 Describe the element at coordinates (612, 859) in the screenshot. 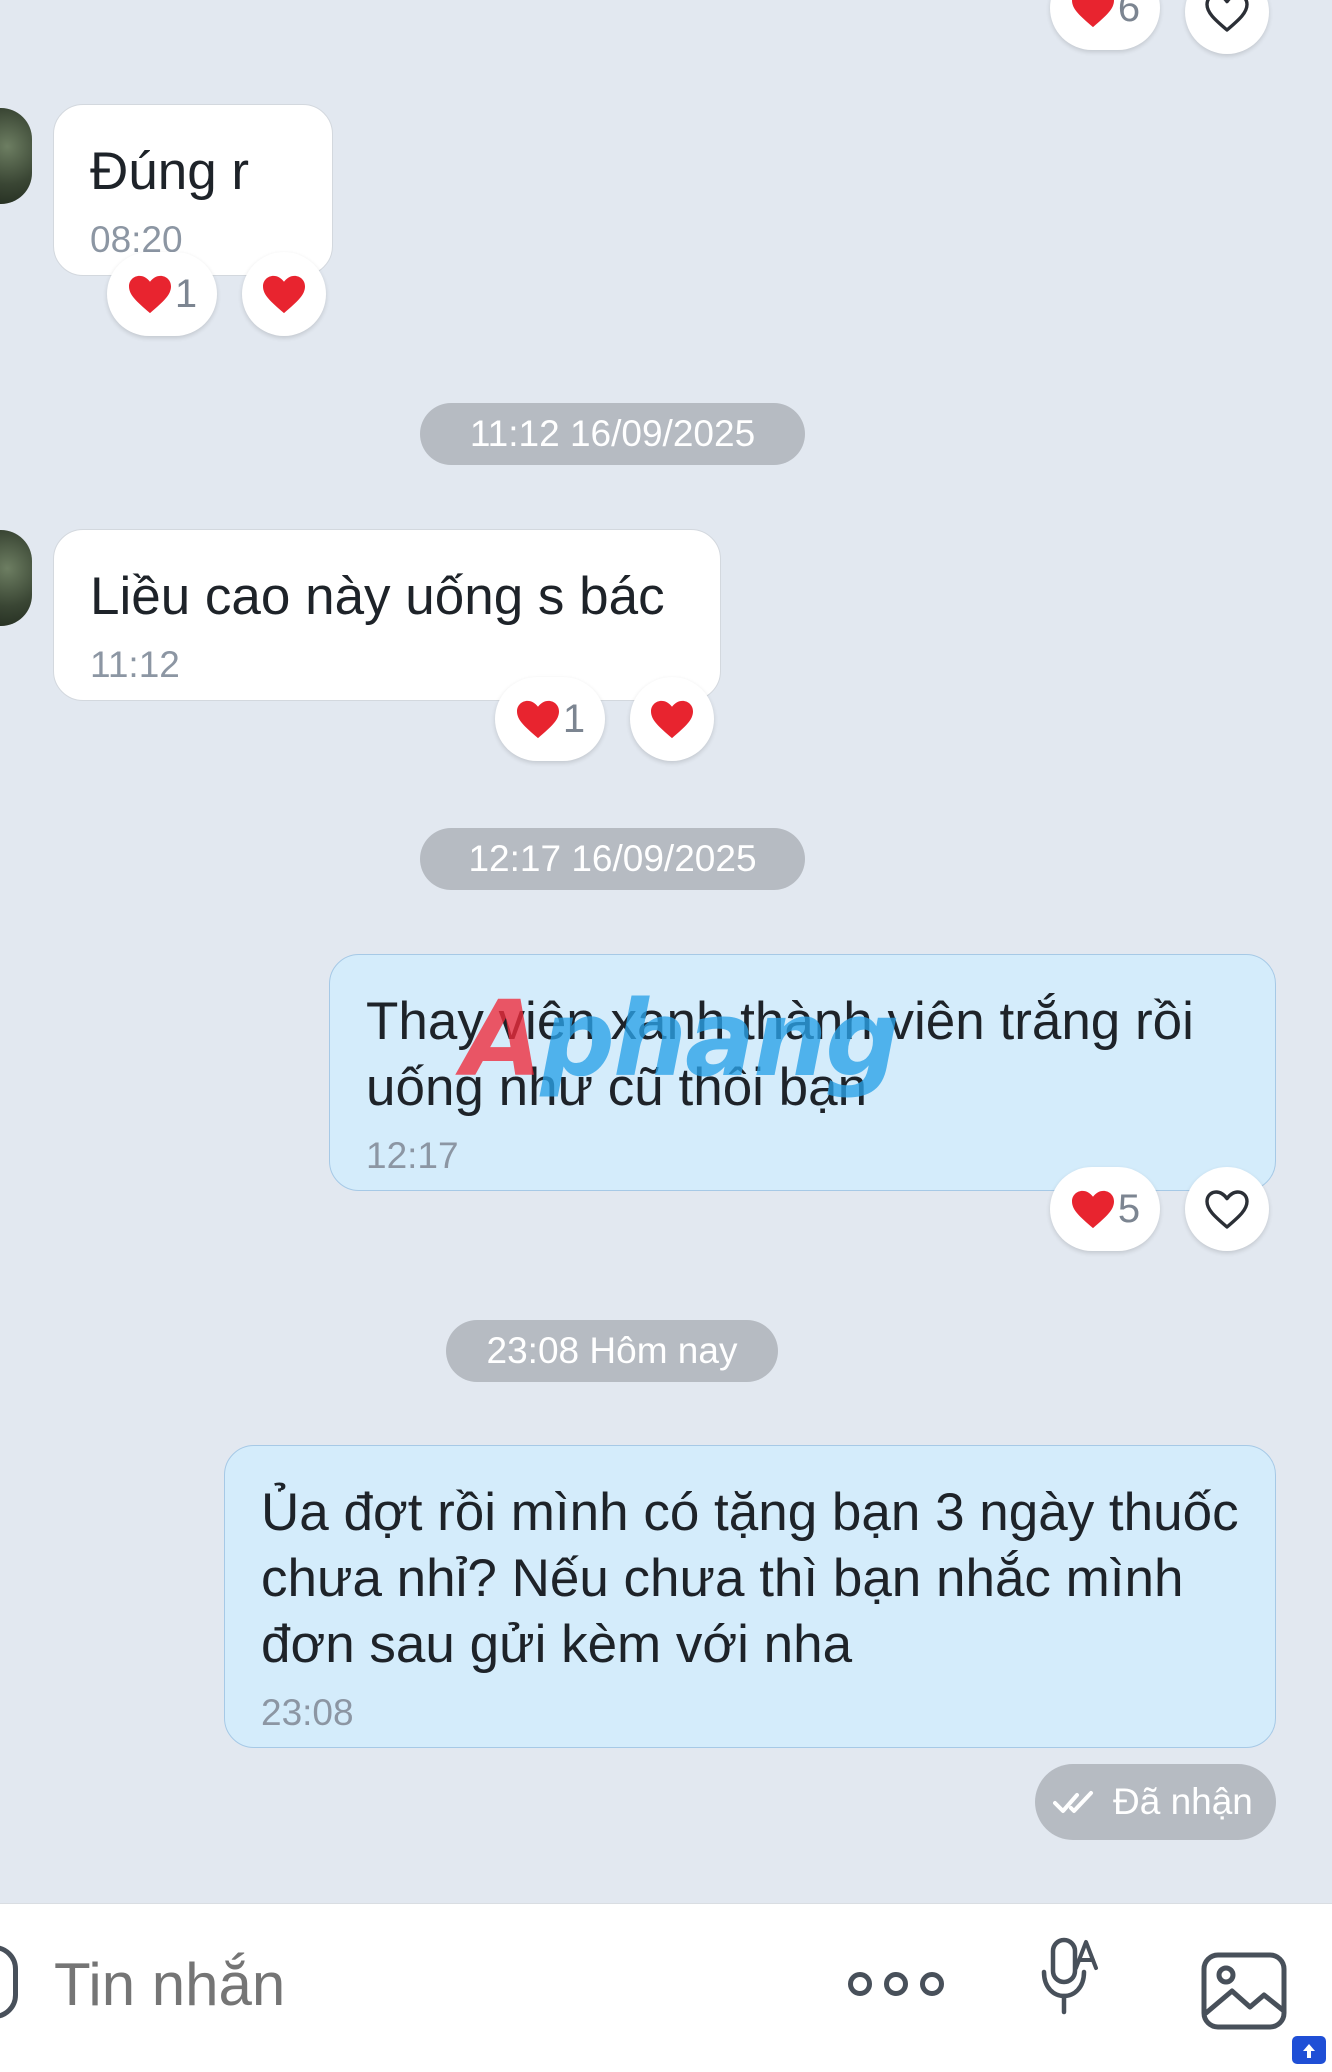

I see `date-separator: 12:17 16/09/2025` at that location.